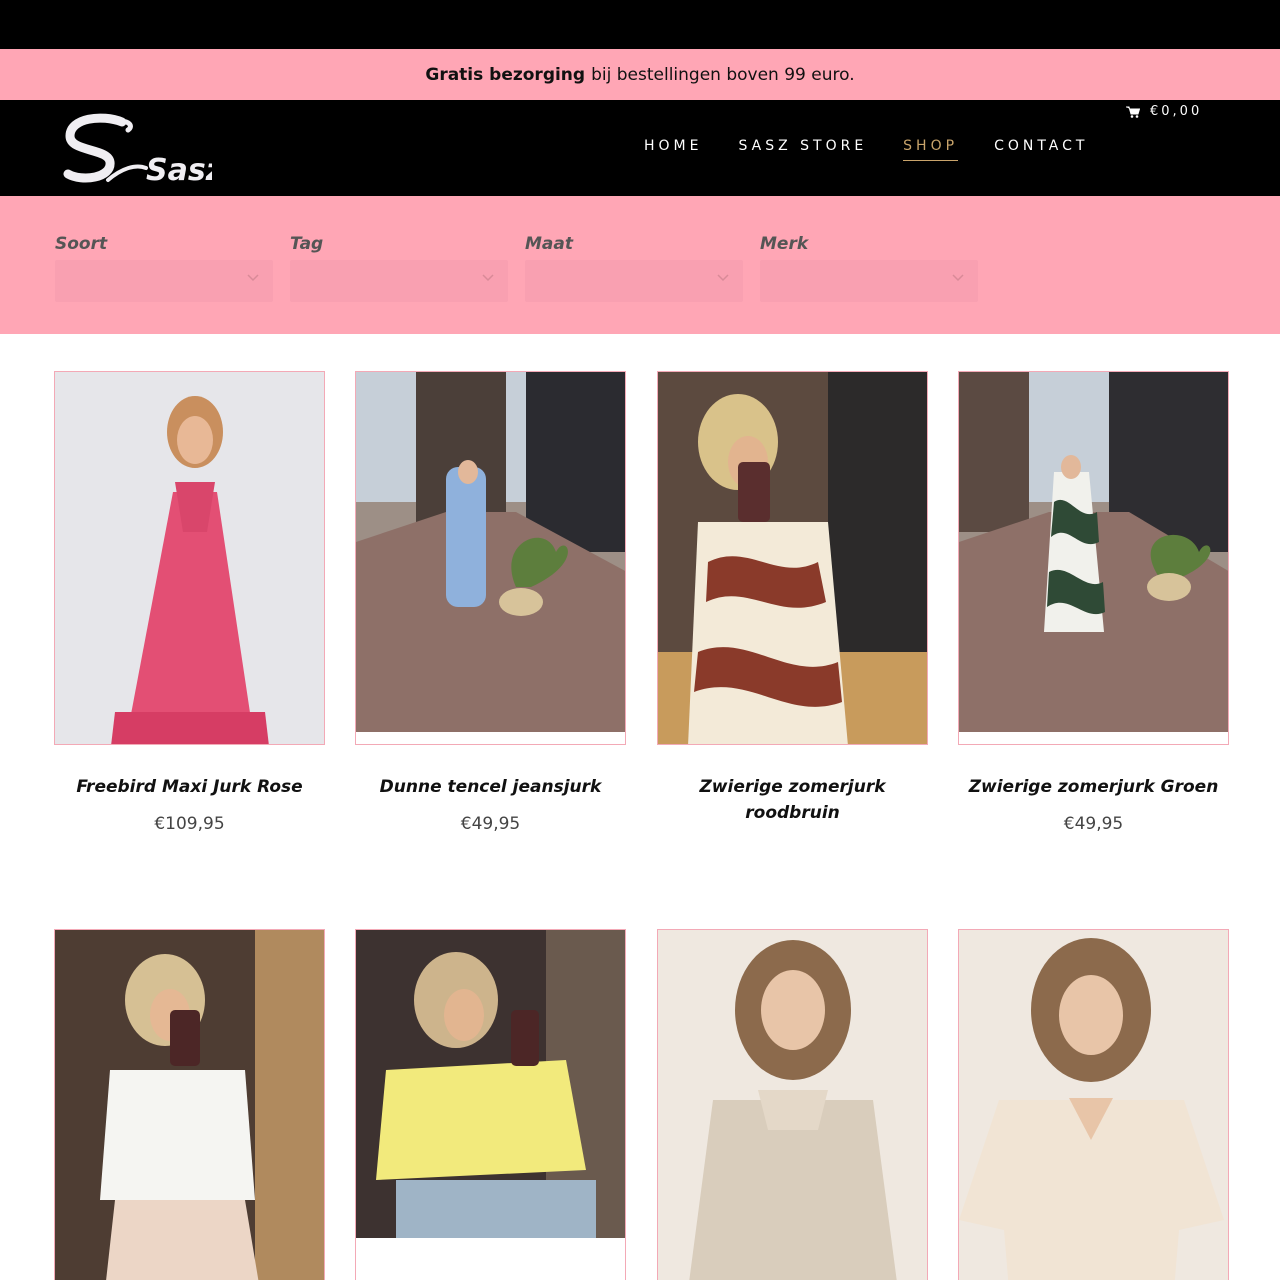 Image resolution: width=1280 pixels, height=1280 pixels. What do you see at coordinates (189, 787) in the screenshot?
I see `product-name: Freebird Maxi Jurk Rose` at bounding box center [189, 787].